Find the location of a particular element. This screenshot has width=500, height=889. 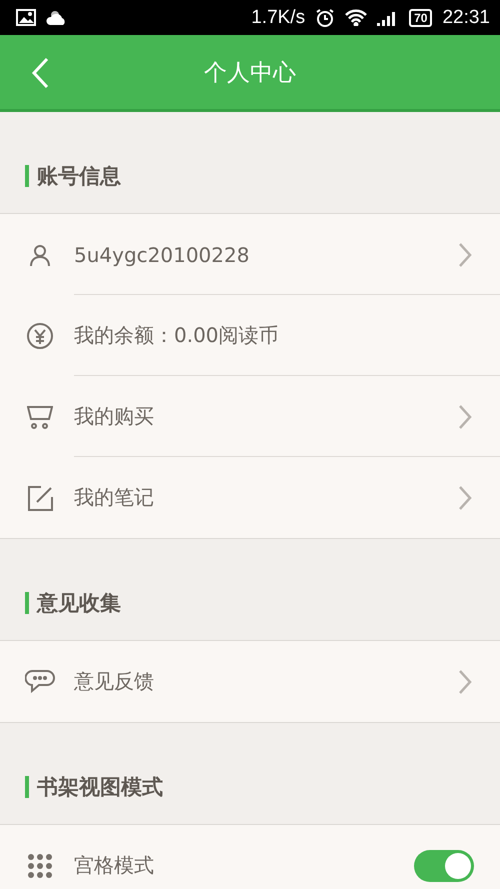

battery-icon: 70 is located at coordinates (420, 17).